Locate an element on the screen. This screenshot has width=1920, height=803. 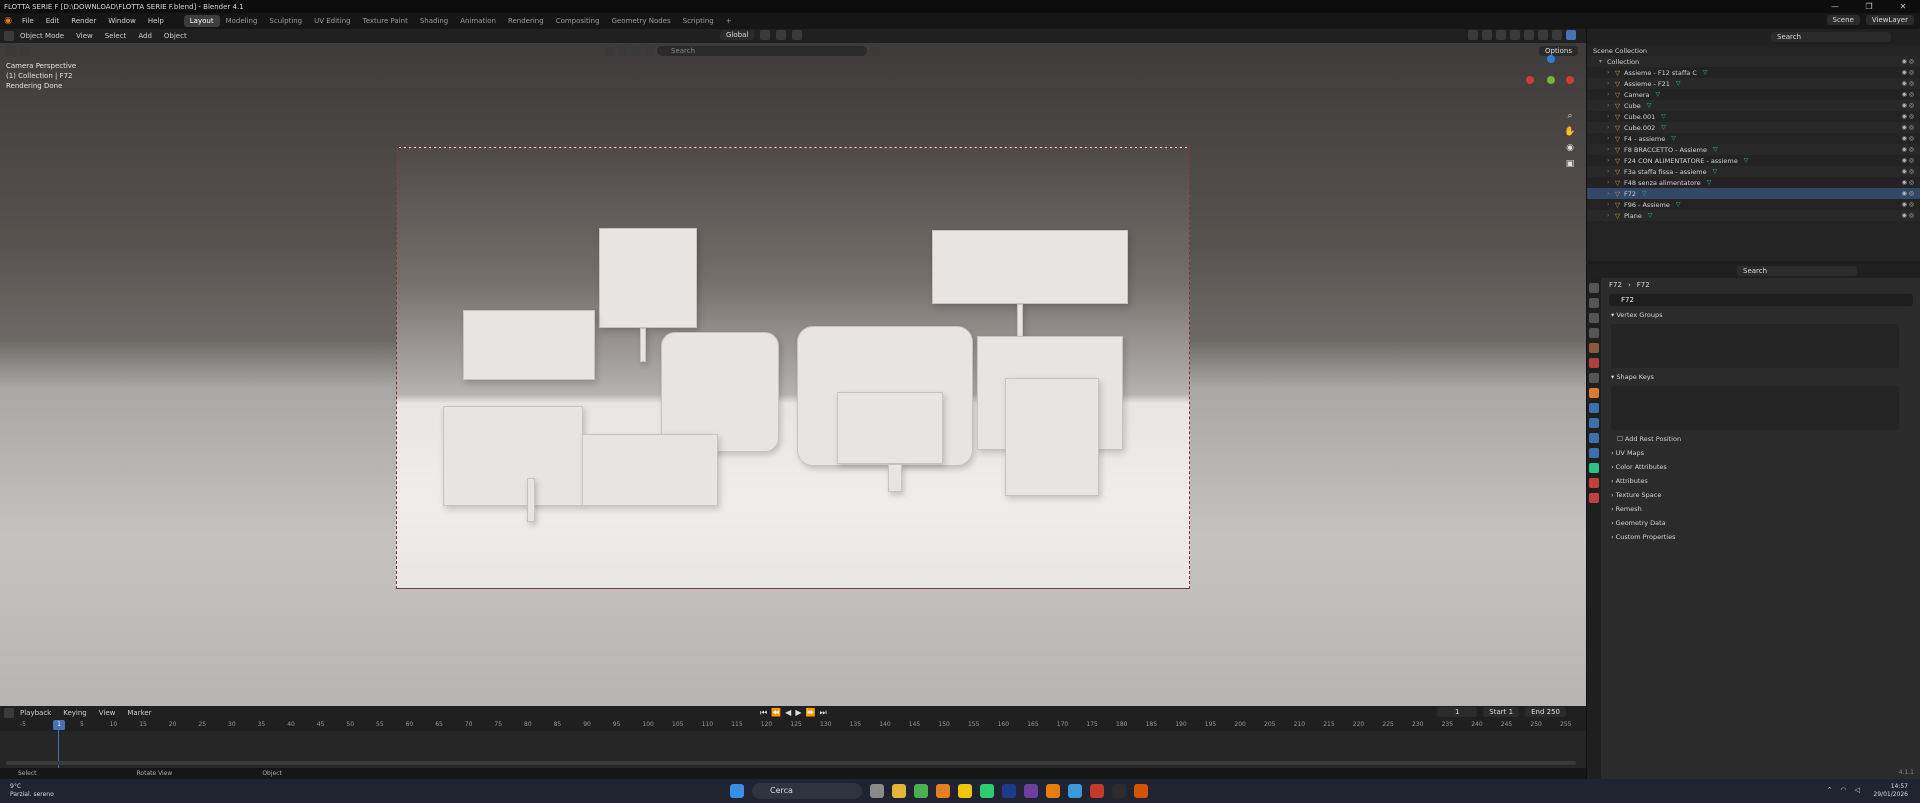
attributes-panel-header: › Attributes is located at coordinates (1761, 481).